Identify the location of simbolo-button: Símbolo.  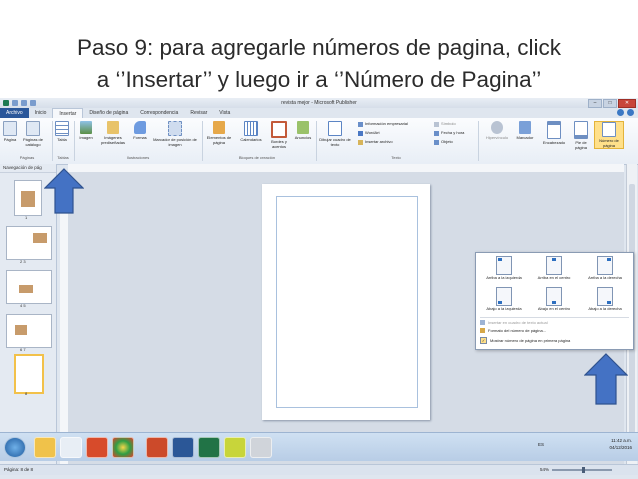
(445, 124).